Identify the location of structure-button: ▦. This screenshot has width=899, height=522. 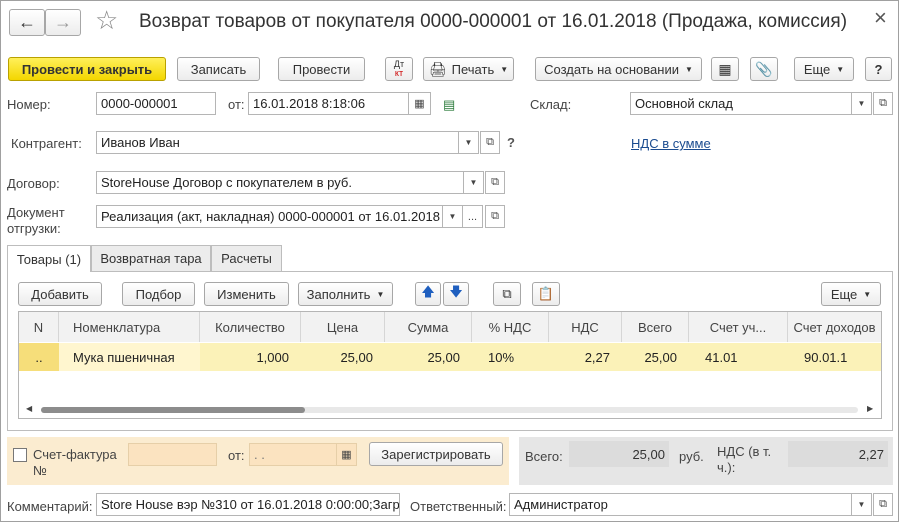
(725, 69).